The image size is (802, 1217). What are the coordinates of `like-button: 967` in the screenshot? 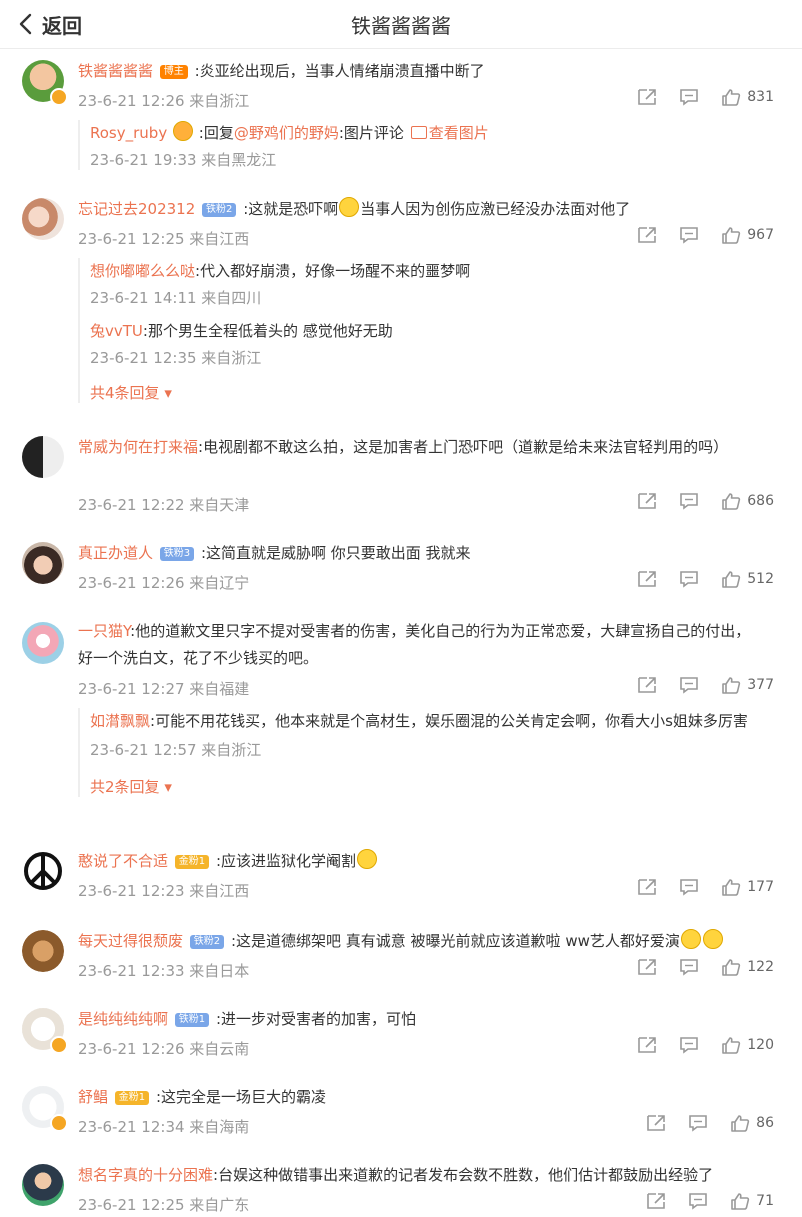 It's located at (747, 235).